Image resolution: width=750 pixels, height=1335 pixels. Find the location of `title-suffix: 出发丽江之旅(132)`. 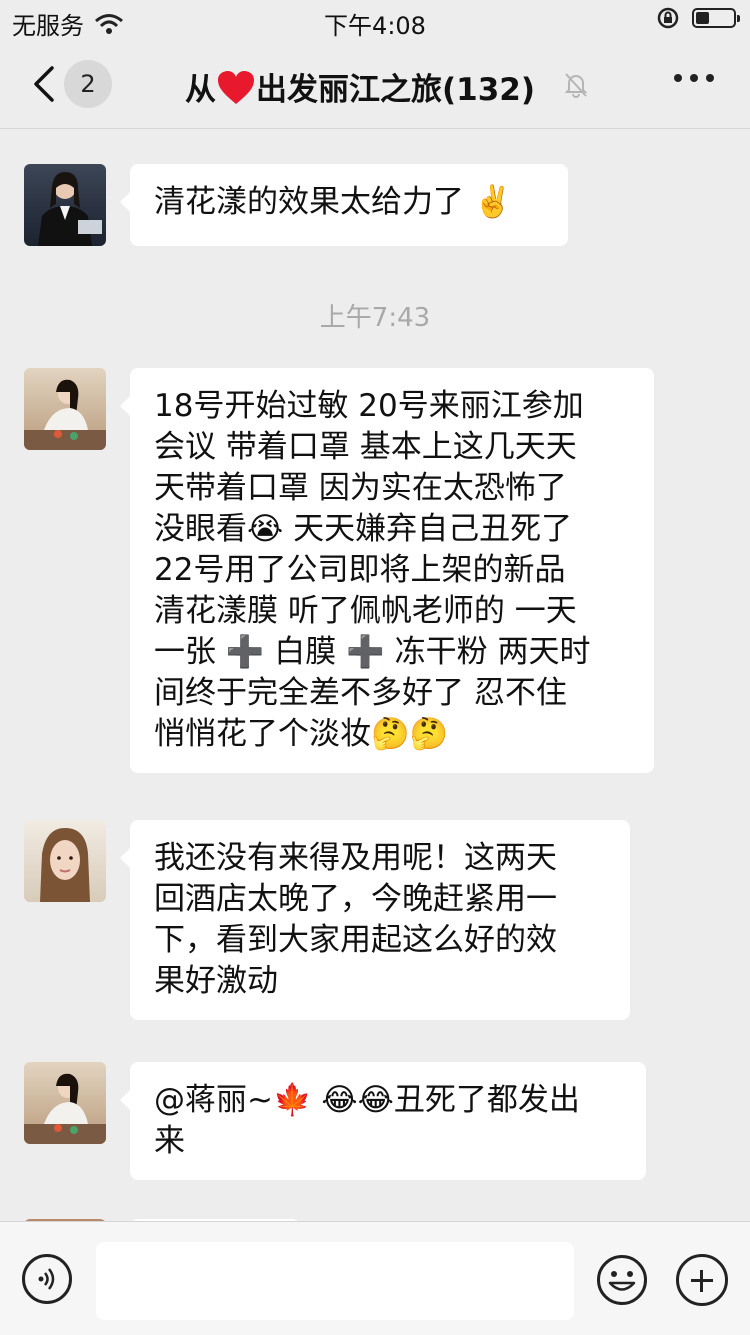

title-suffix: 出发丽江之旅(132) is located at coordinates (395, 90).